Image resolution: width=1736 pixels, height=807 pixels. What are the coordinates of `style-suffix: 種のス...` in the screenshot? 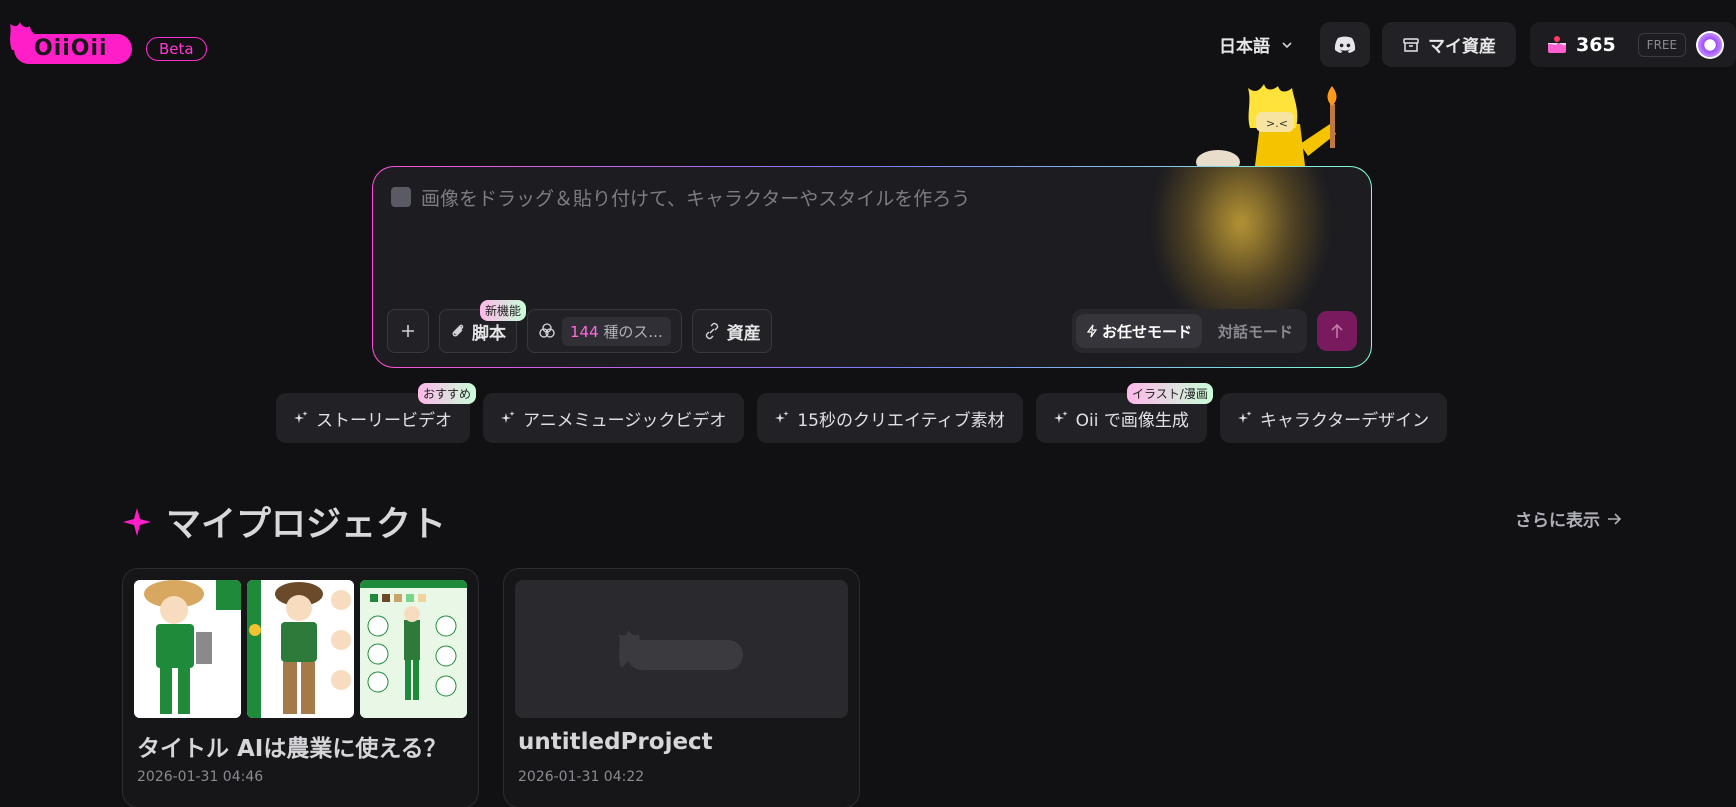 It's located at (630, 331).